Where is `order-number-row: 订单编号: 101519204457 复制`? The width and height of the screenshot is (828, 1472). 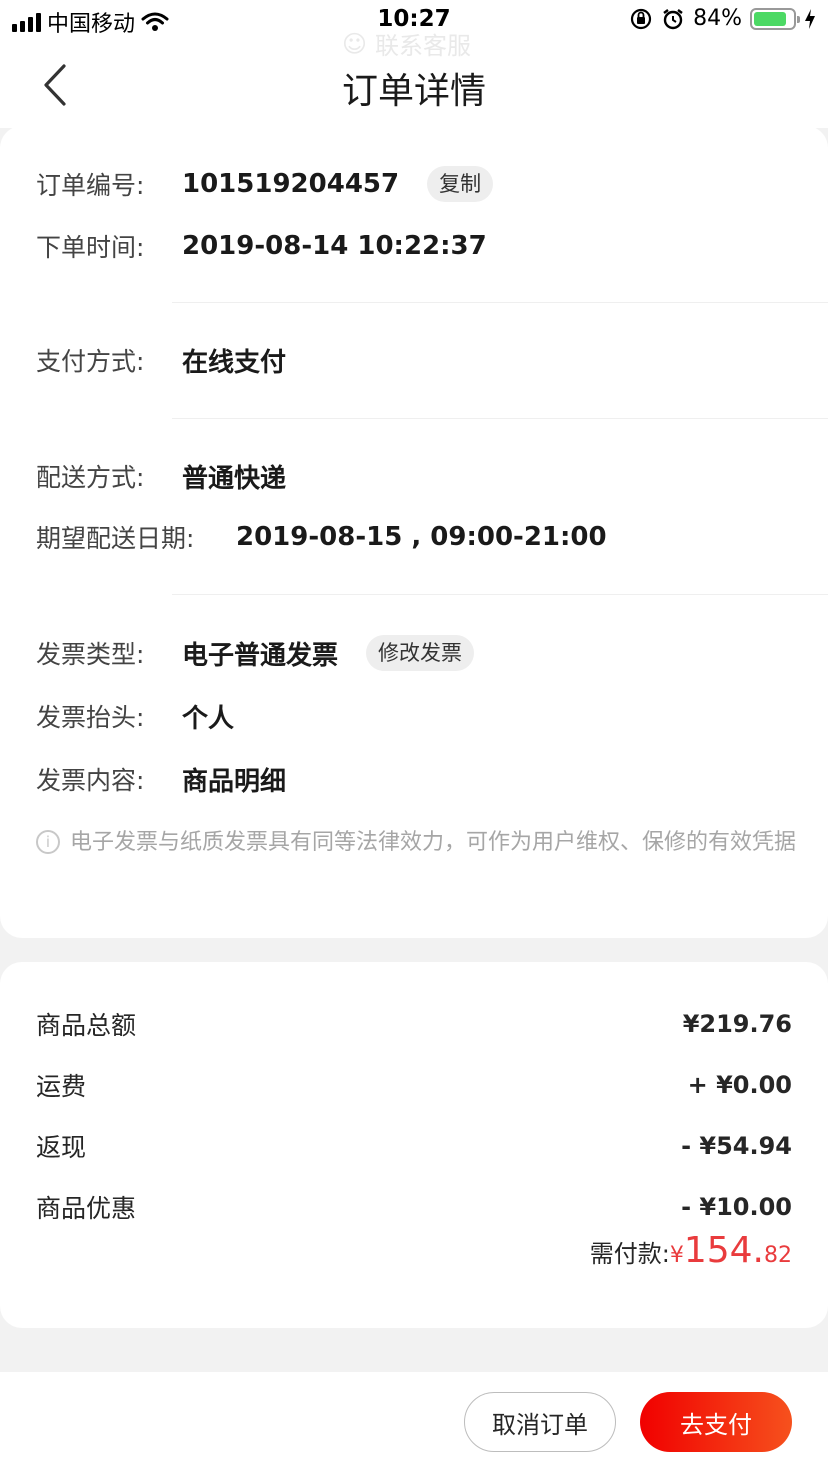 order-number-row: 订单编号: 101519204457 复制 is located at coordinates (265, 184).